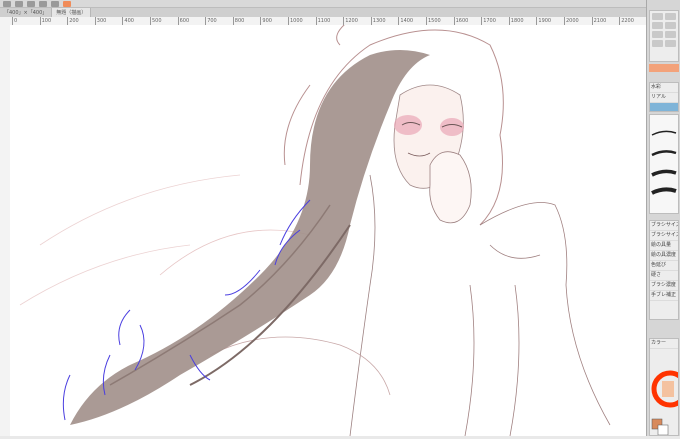 This screenshot has width=680, height=439. What do you see at coordinates (664, 226) in the screenshot?
I see `property-panel-title: ブラシサイズ` at bounding box center [664, 226].